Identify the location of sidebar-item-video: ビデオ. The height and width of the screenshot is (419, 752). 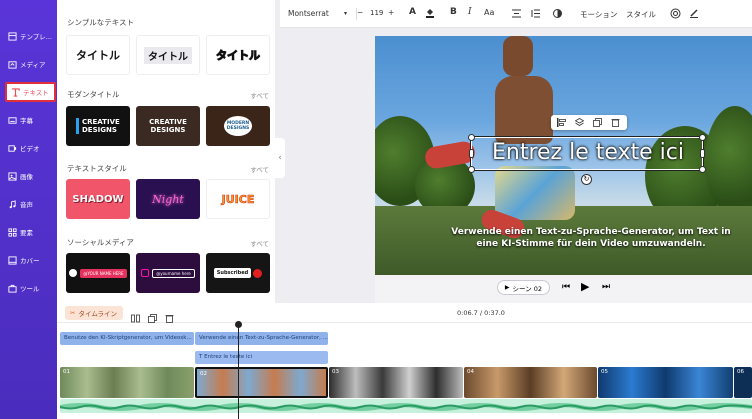
(29, 148).